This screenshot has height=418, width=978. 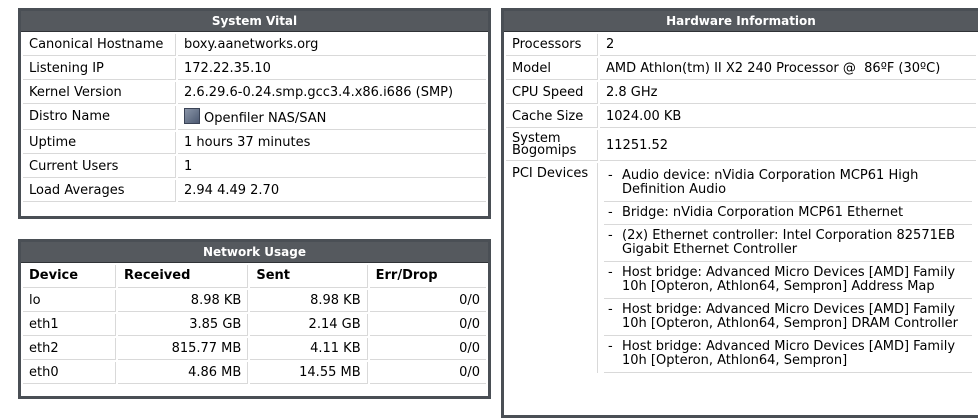 I want to click on distro-logo-icon, so click(x=192, y=116).